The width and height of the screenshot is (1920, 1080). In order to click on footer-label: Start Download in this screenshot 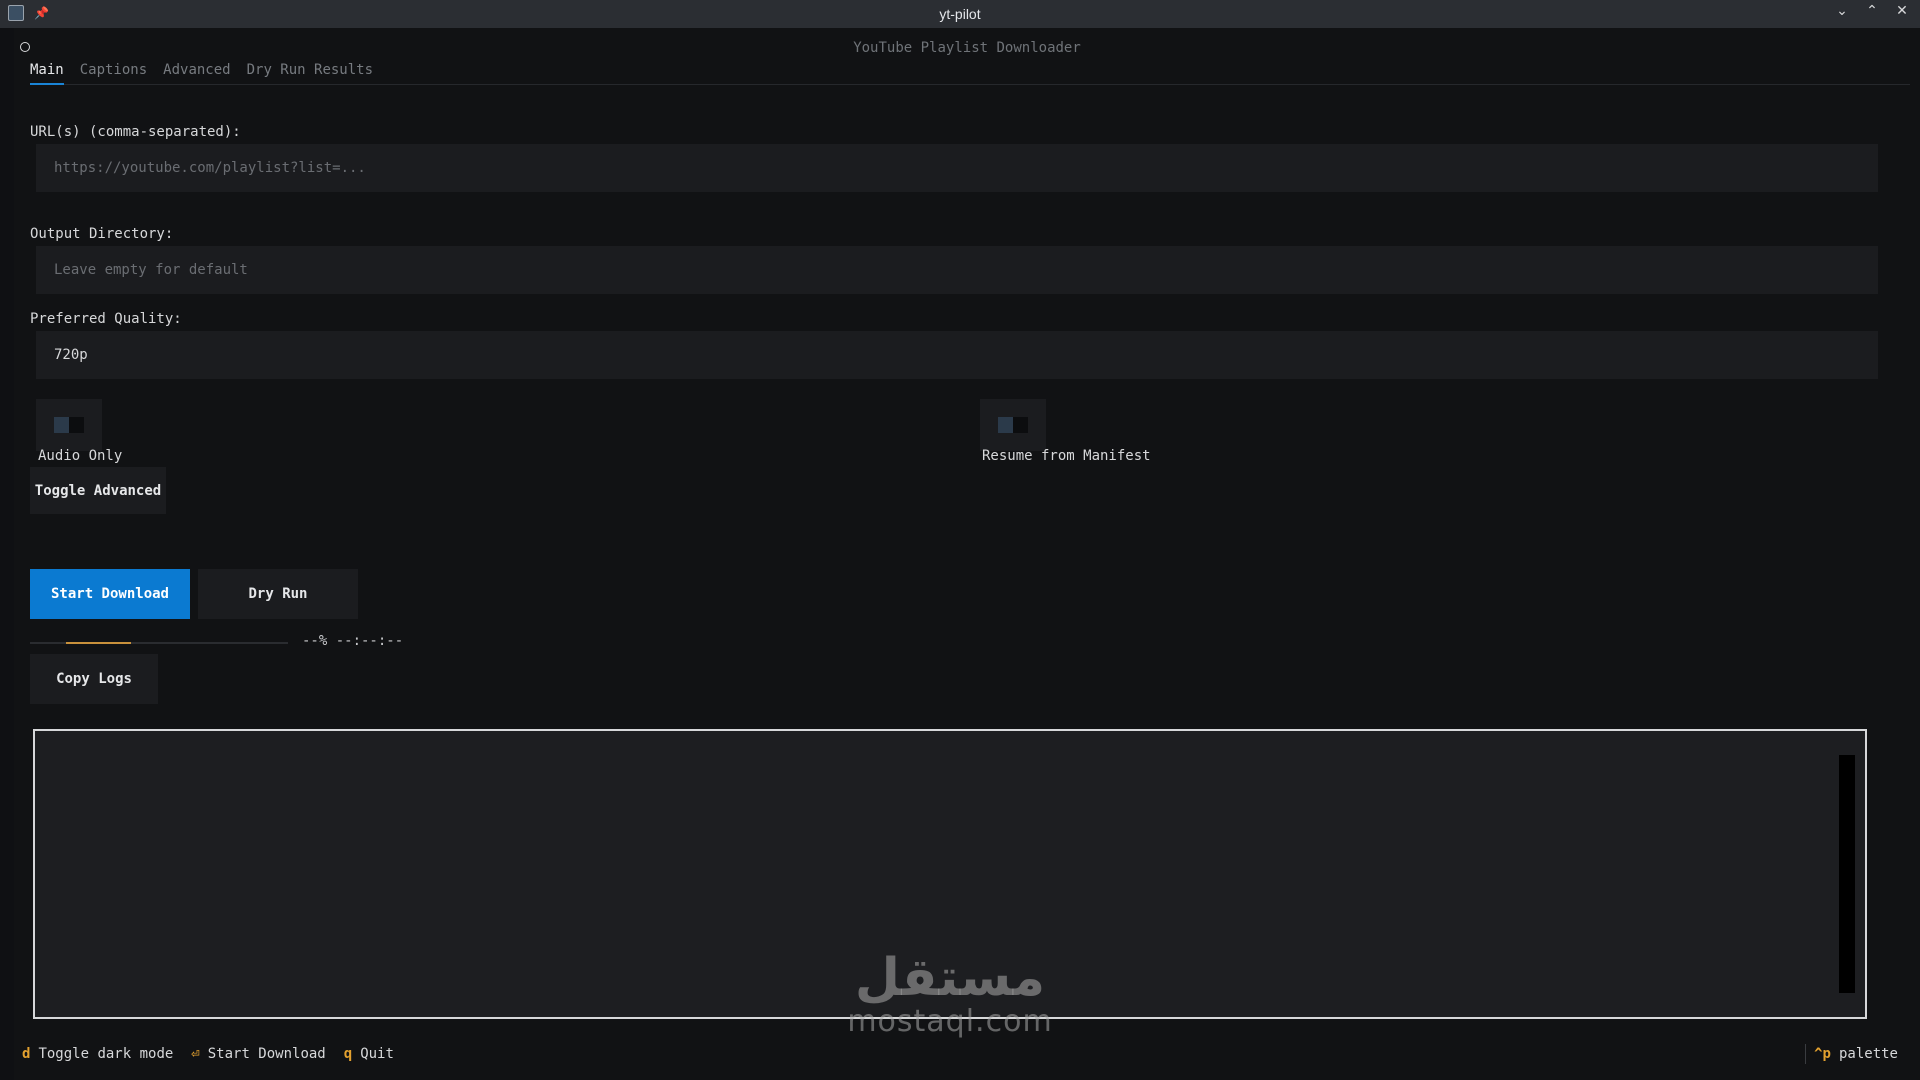, I will do `click(266, 1054)`.